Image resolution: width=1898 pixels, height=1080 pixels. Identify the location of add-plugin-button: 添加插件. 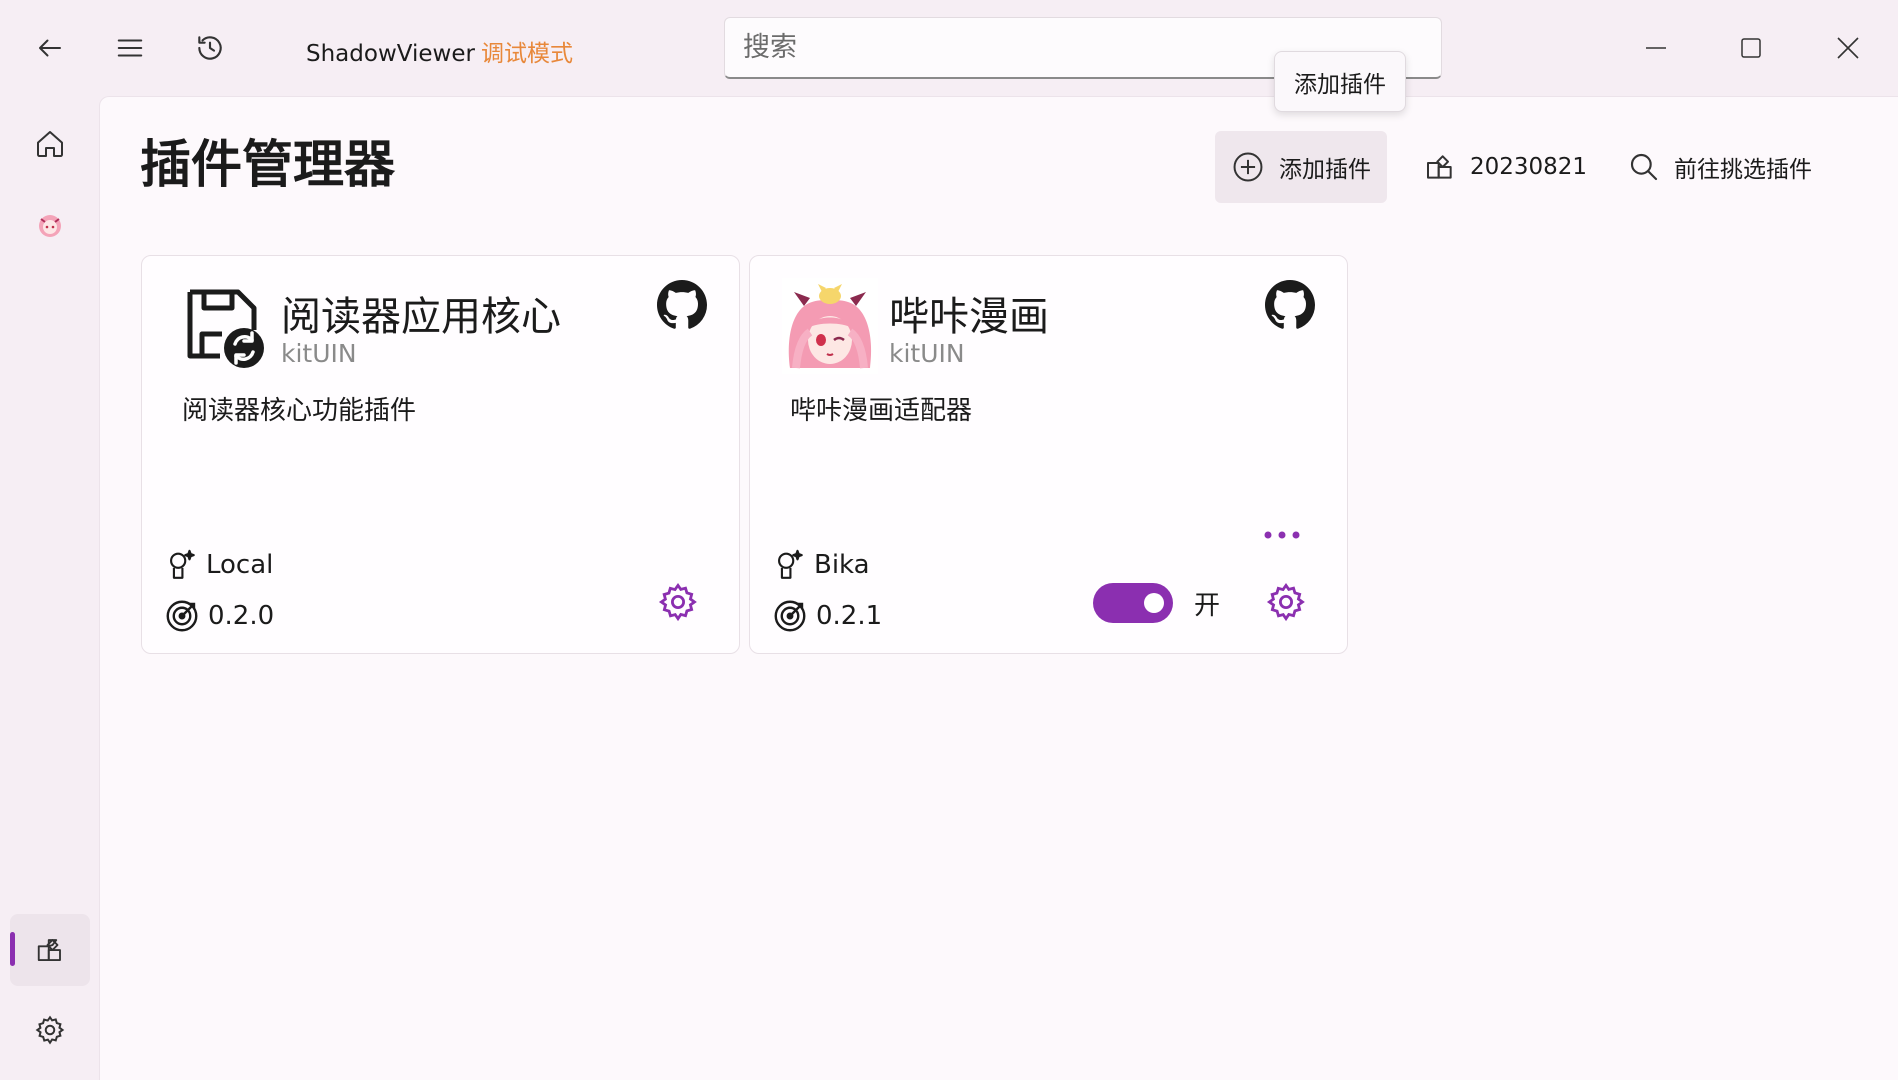
(1301, 167).